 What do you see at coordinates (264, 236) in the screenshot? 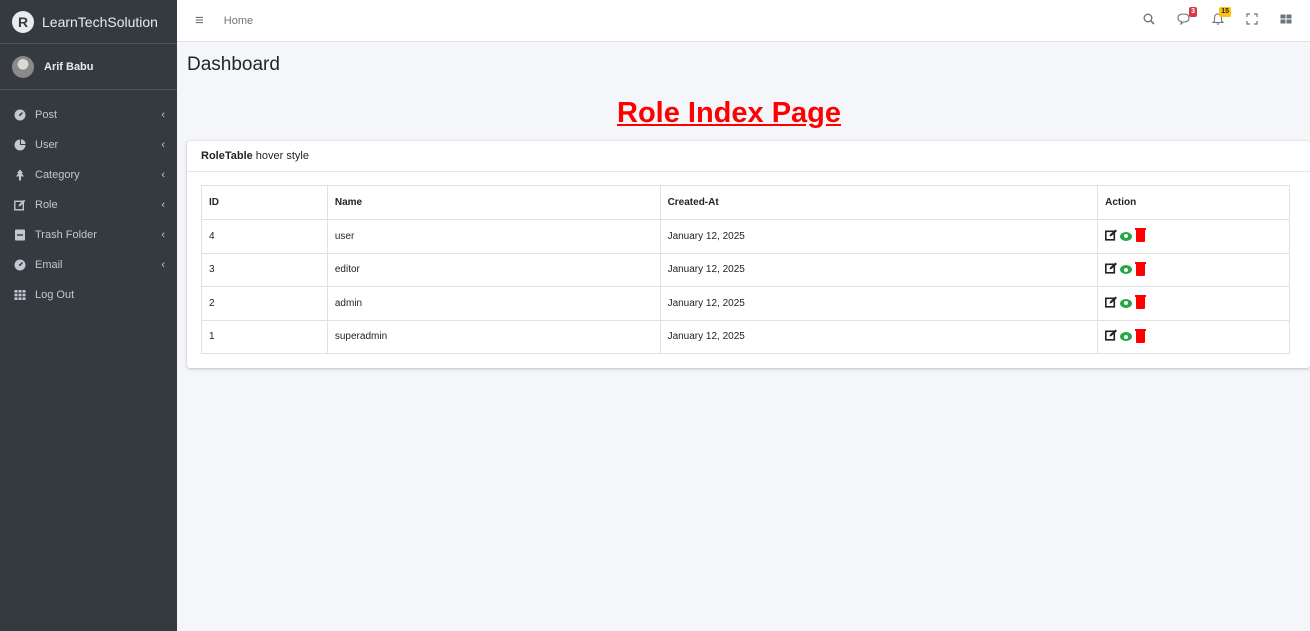
I see `cell-id: 4` at bounding box center [264, 236].